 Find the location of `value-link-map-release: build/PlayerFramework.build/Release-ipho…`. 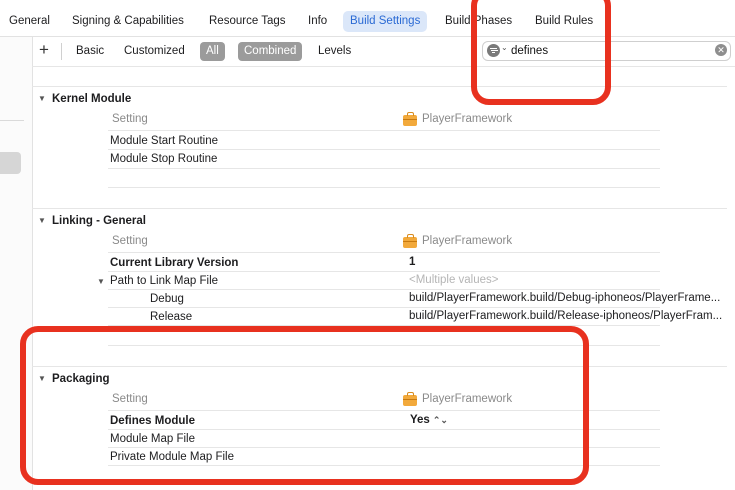

value-link-map-release: build/PlayerFramework.build/Release-ipho… is located at coordinates (569, 316).